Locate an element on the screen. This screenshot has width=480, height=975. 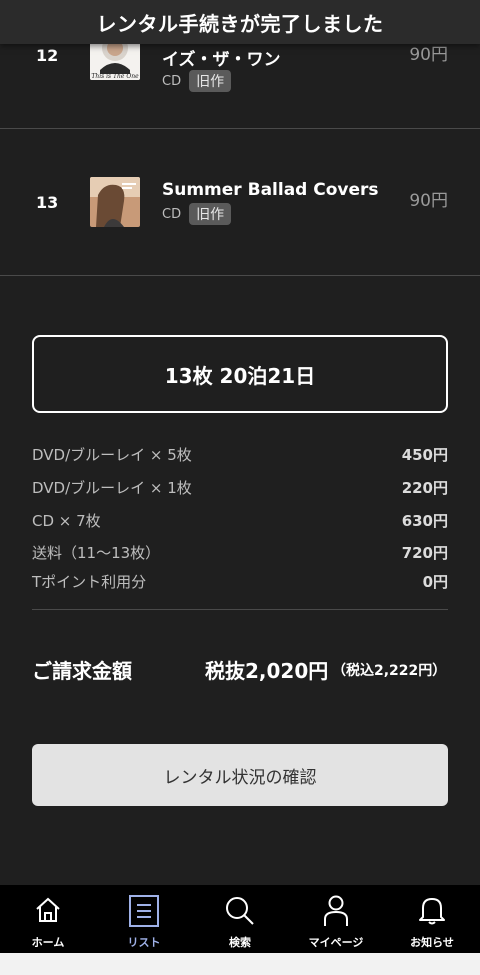
breakdown-line: 送料（11〜13枚） 720円 is located at coordinates (240, 552).